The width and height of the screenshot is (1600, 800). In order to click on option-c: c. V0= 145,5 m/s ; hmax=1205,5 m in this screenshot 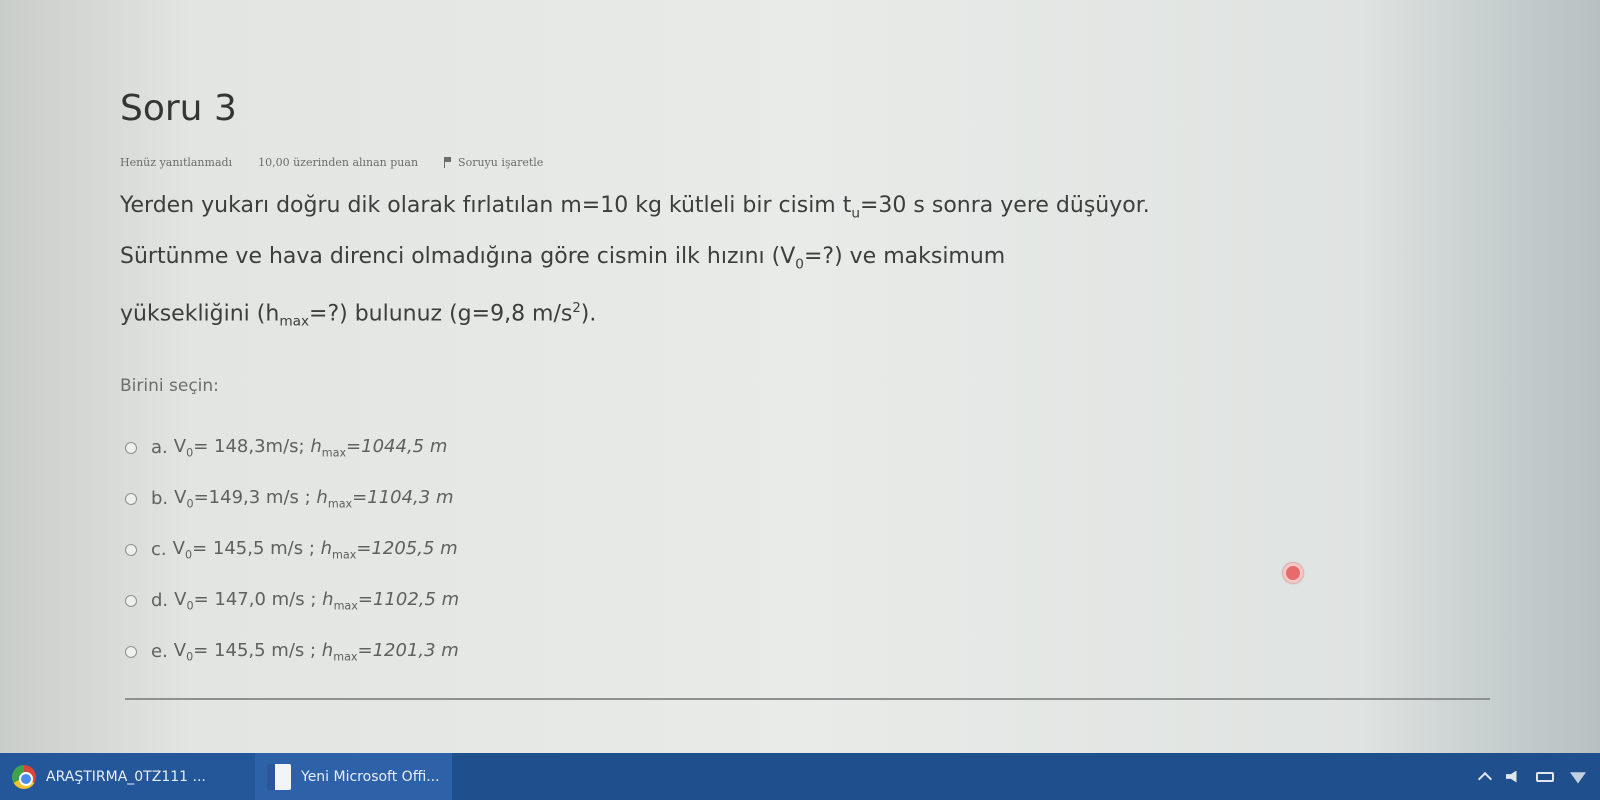, I will do `click(292, 549)`.